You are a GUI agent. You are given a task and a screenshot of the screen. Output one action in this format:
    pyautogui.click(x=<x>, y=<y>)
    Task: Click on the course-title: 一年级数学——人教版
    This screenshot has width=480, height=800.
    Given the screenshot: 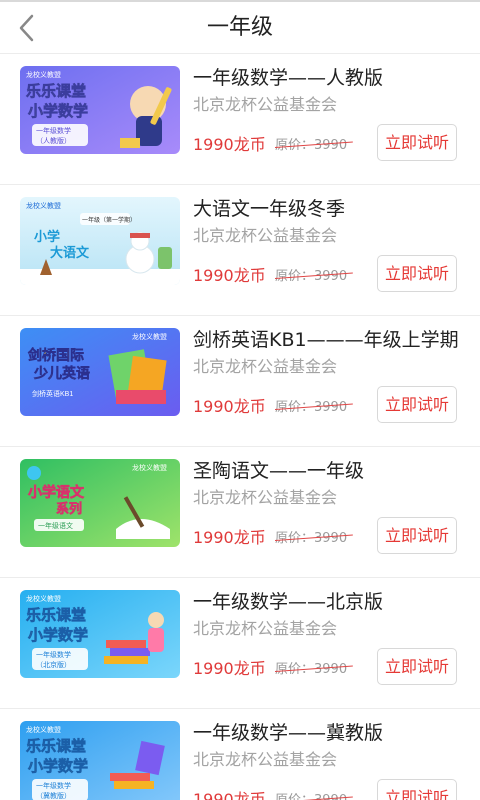 What is the action you would take?
    pyautogui.click(x=288, y=78)
    